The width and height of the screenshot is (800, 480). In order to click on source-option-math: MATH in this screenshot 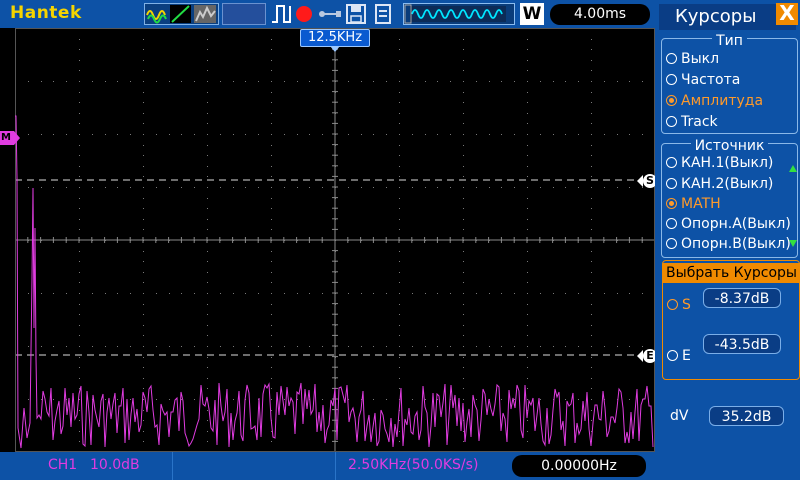, I will do `click(693, 204)`.